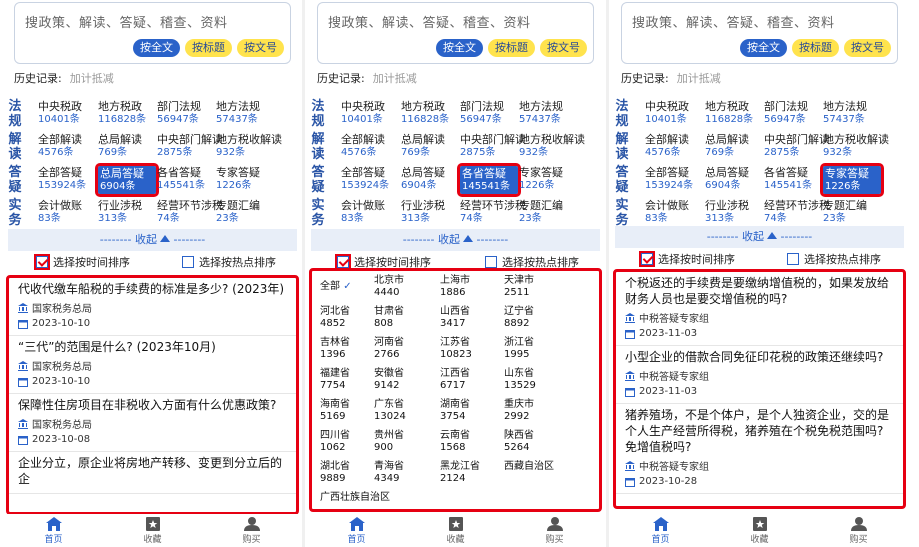 The width and height of the screenshot is (919, 547). I want to click on region-item: 陕西省 5264, so click(519, 442).